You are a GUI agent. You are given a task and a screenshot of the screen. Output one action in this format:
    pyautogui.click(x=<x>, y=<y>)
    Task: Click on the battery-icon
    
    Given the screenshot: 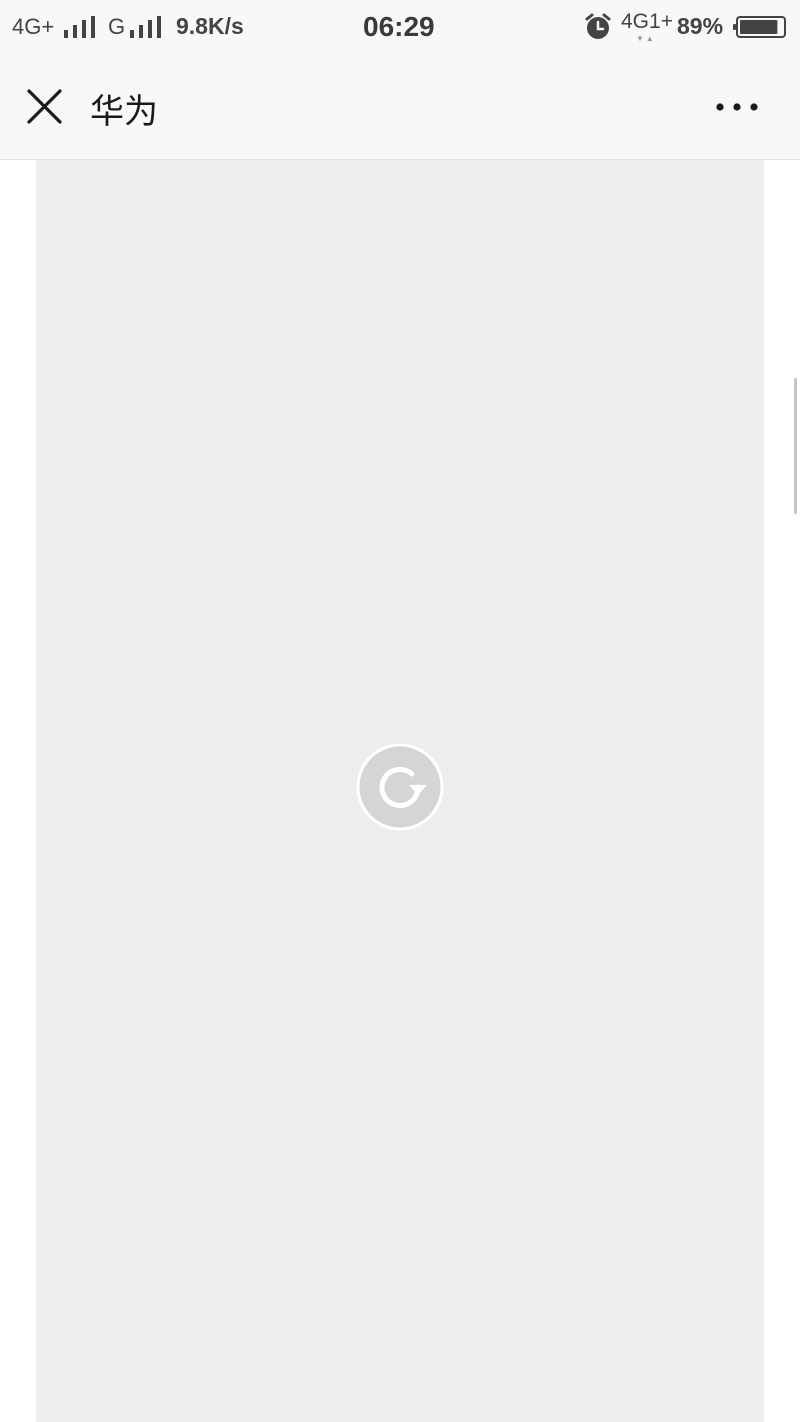 What is the action you would take?
    pyautogui.click(x=759, y=27)
    